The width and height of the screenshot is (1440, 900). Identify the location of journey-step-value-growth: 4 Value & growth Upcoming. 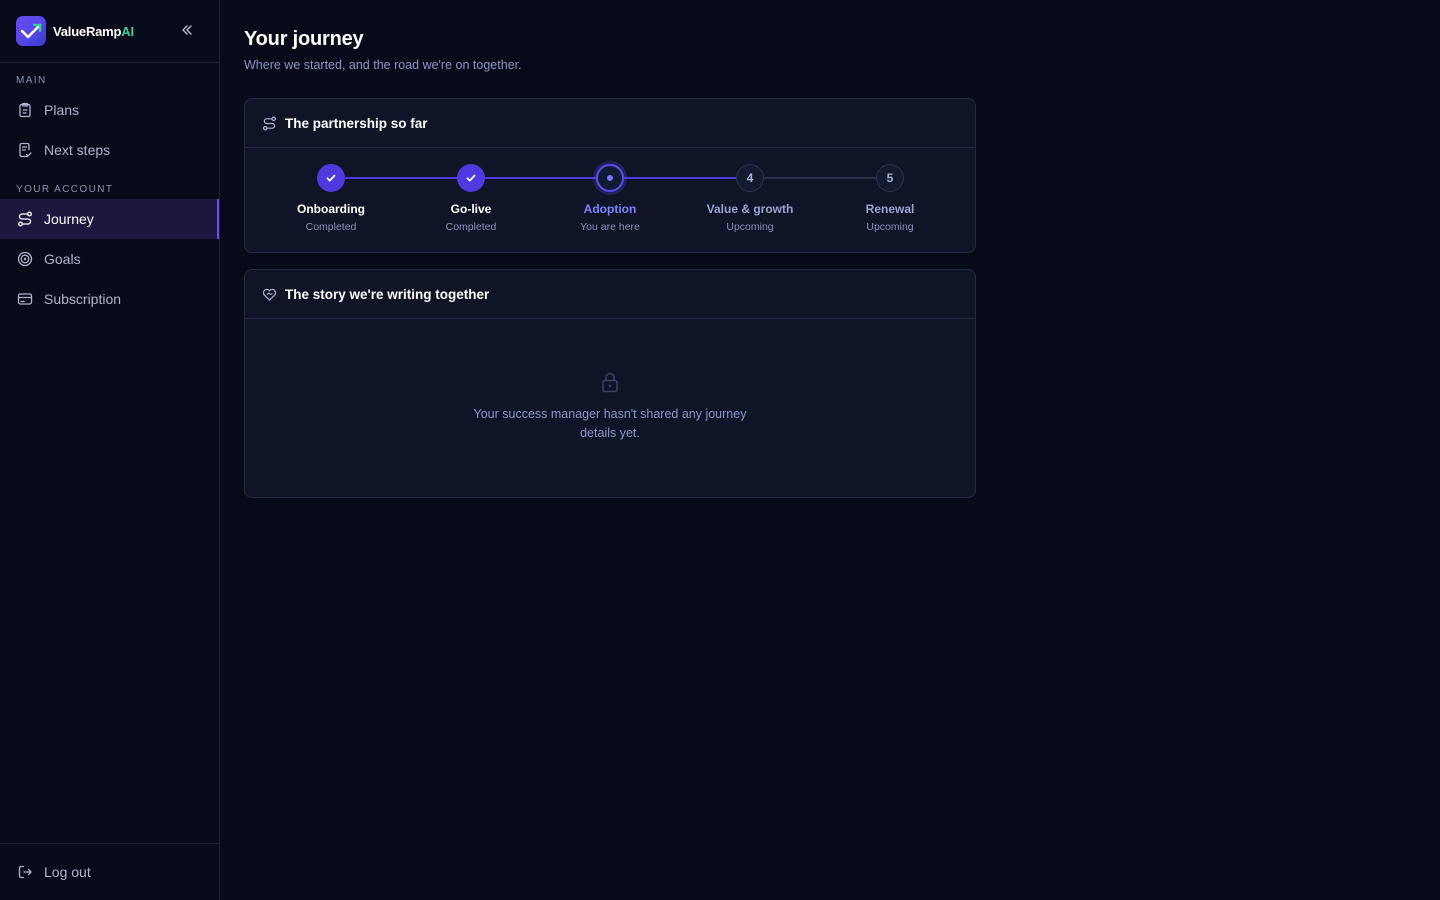
(750, 198).